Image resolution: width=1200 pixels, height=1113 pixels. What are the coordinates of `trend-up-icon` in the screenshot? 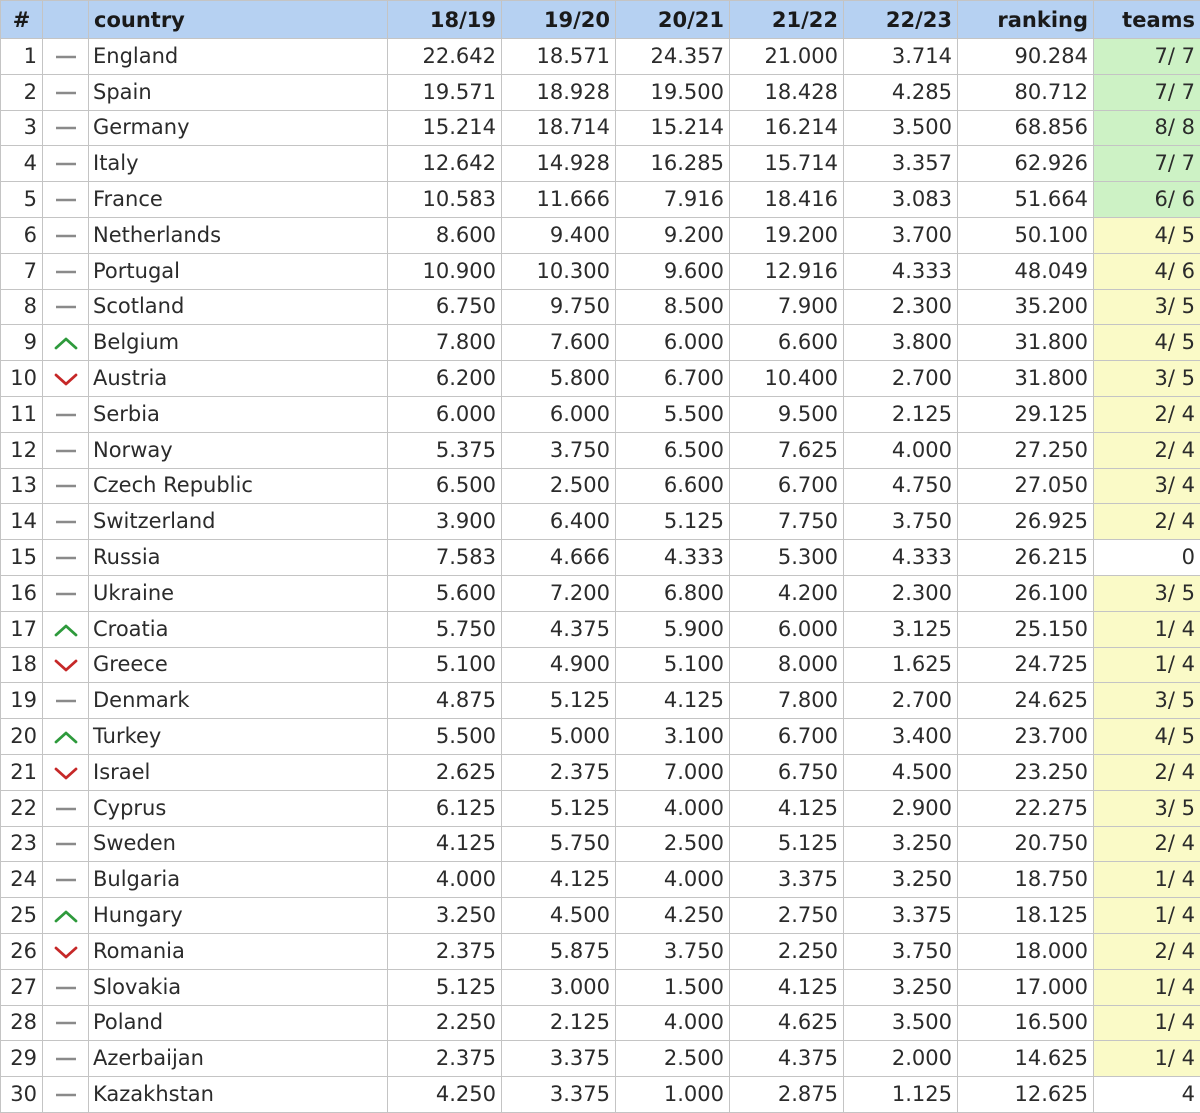 It's located at (66, 343).